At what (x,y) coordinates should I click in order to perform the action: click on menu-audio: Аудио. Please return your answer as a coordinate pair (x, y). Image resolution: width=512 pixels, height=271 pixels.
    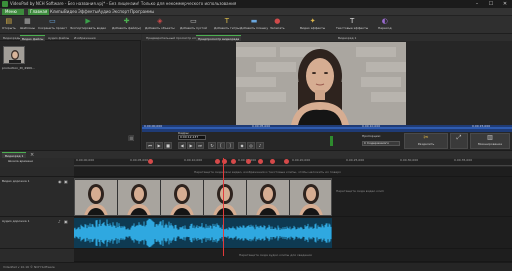
    Looking at the image, I should click on (104, 12).